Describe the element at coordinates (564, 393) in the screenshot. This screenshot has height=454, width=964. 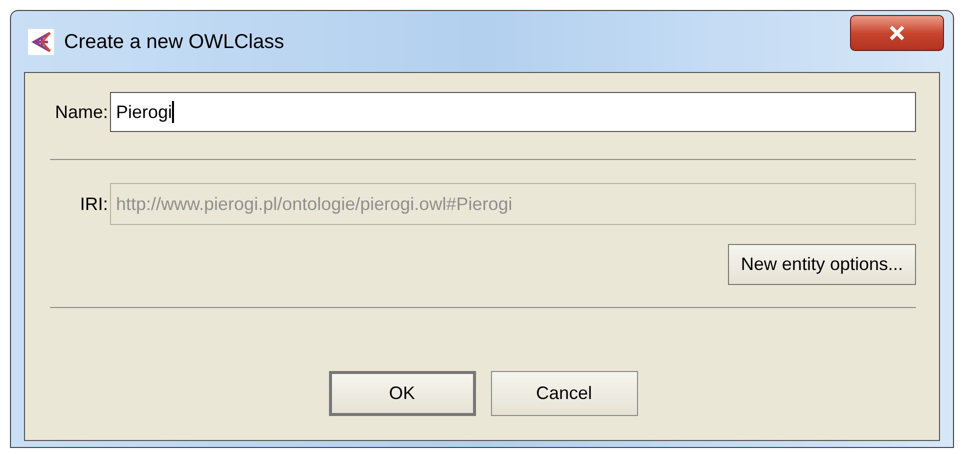
I see `dialog-button: Cancel` at that location.